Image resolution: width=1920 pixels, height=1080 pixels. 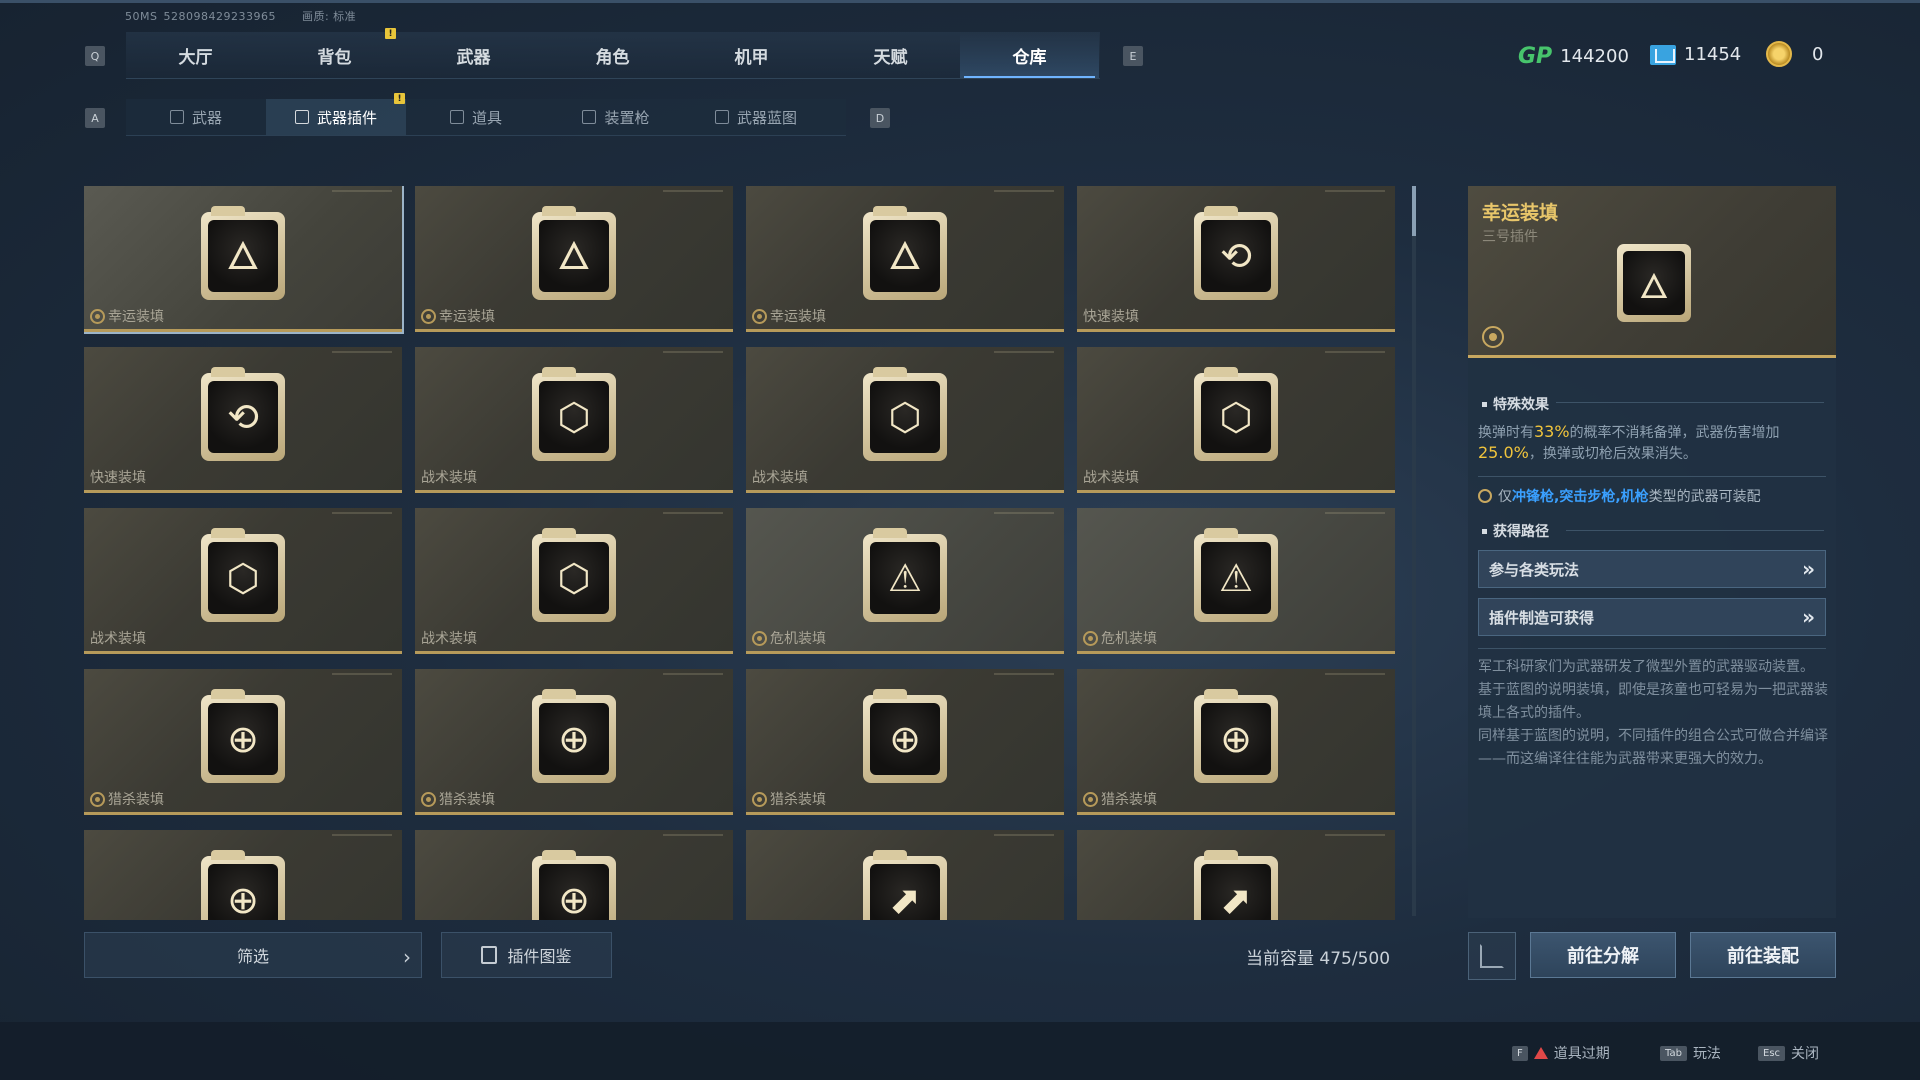 I want to click on device-gun-icon, so click(x=589, y=117).